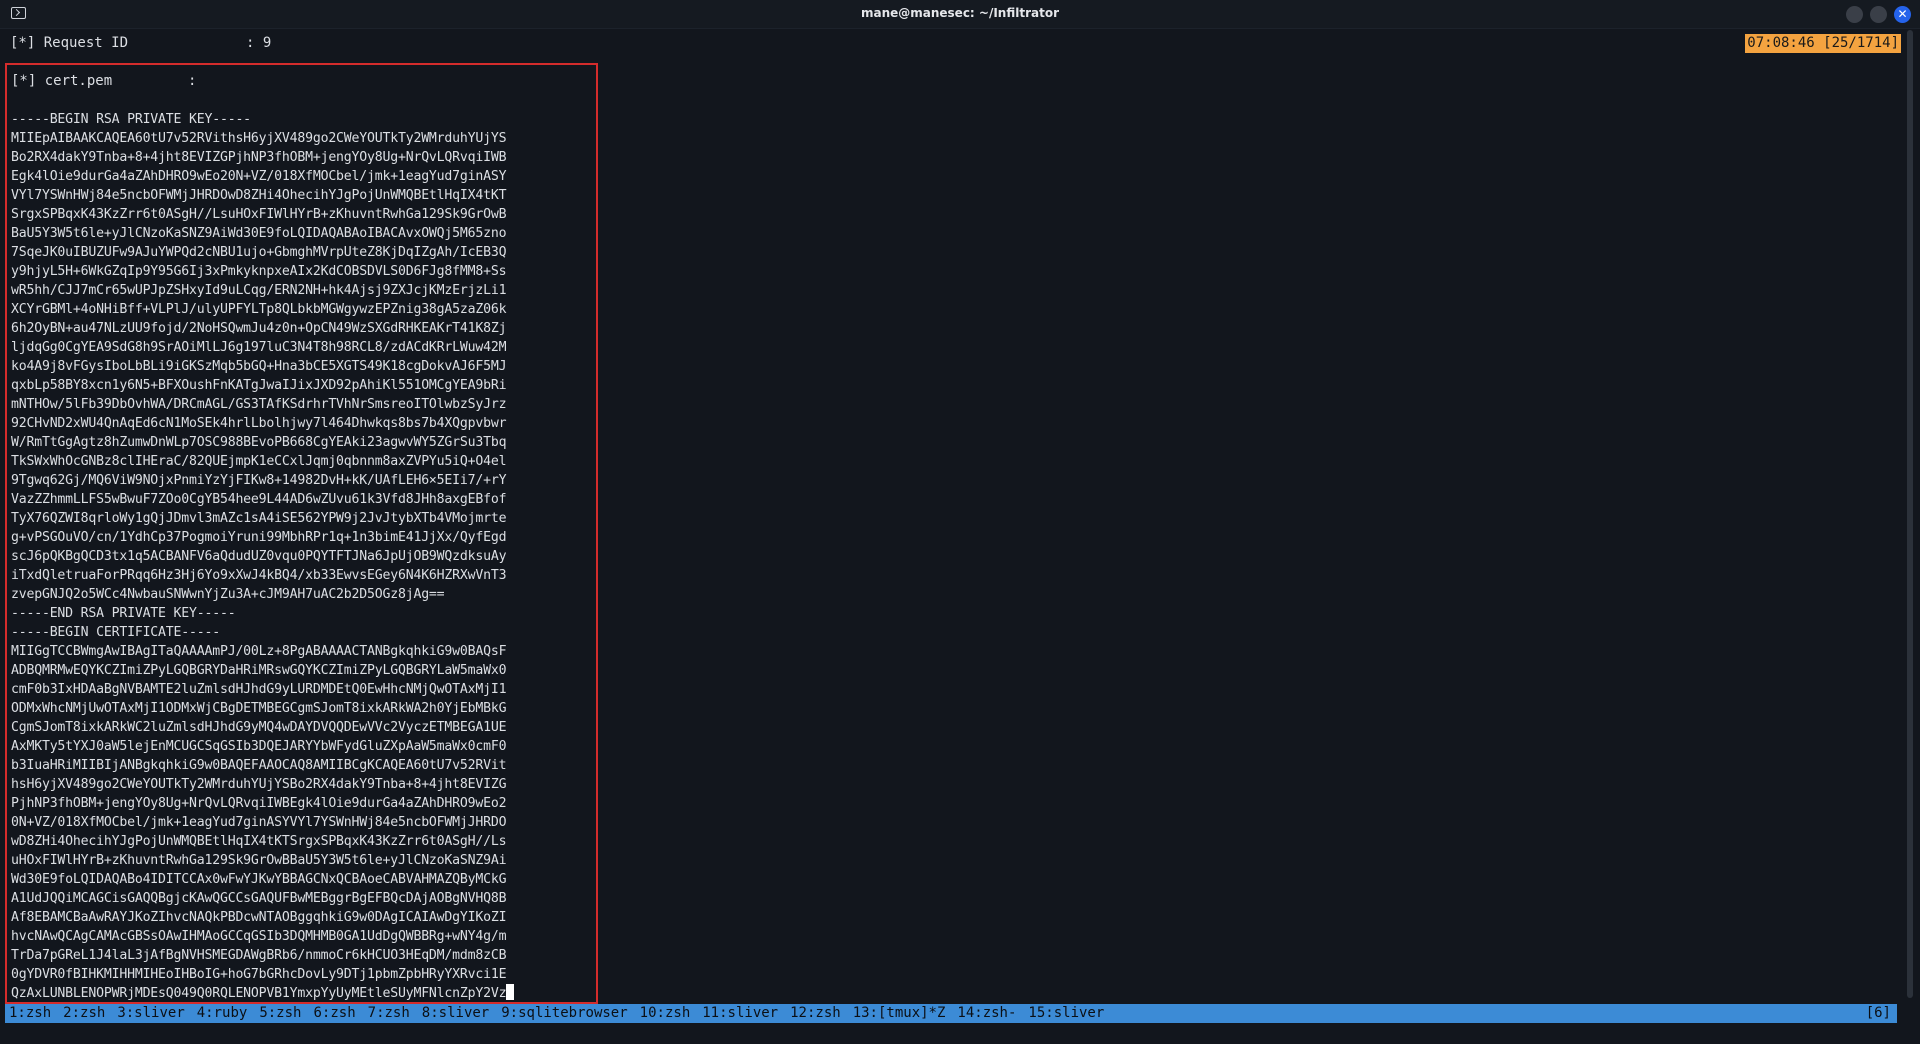  I want to click on pane-count: [6], so click(1878, 1013).